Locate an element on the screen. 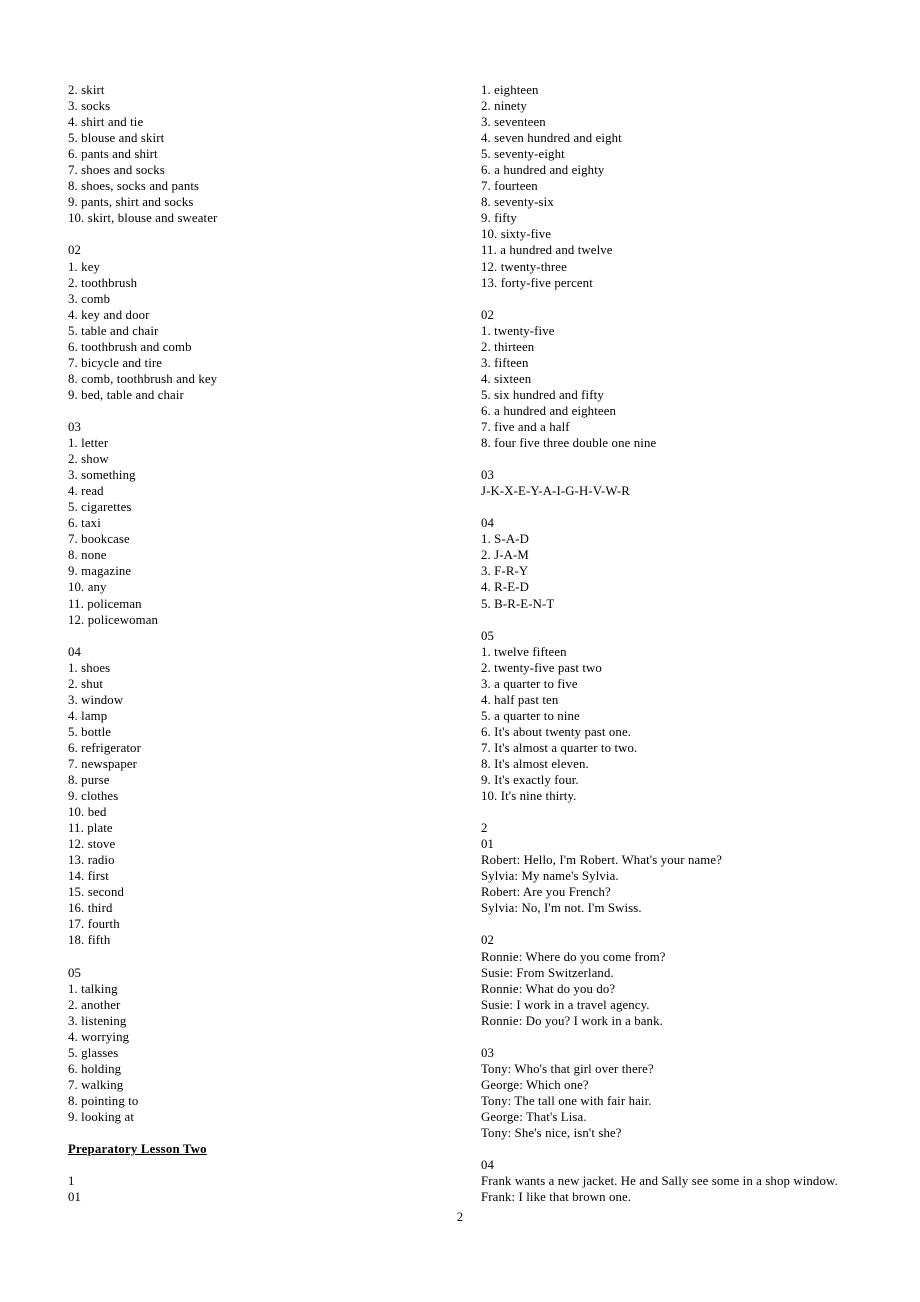  left-column-line: 02 is located at coordinates (75, 250).